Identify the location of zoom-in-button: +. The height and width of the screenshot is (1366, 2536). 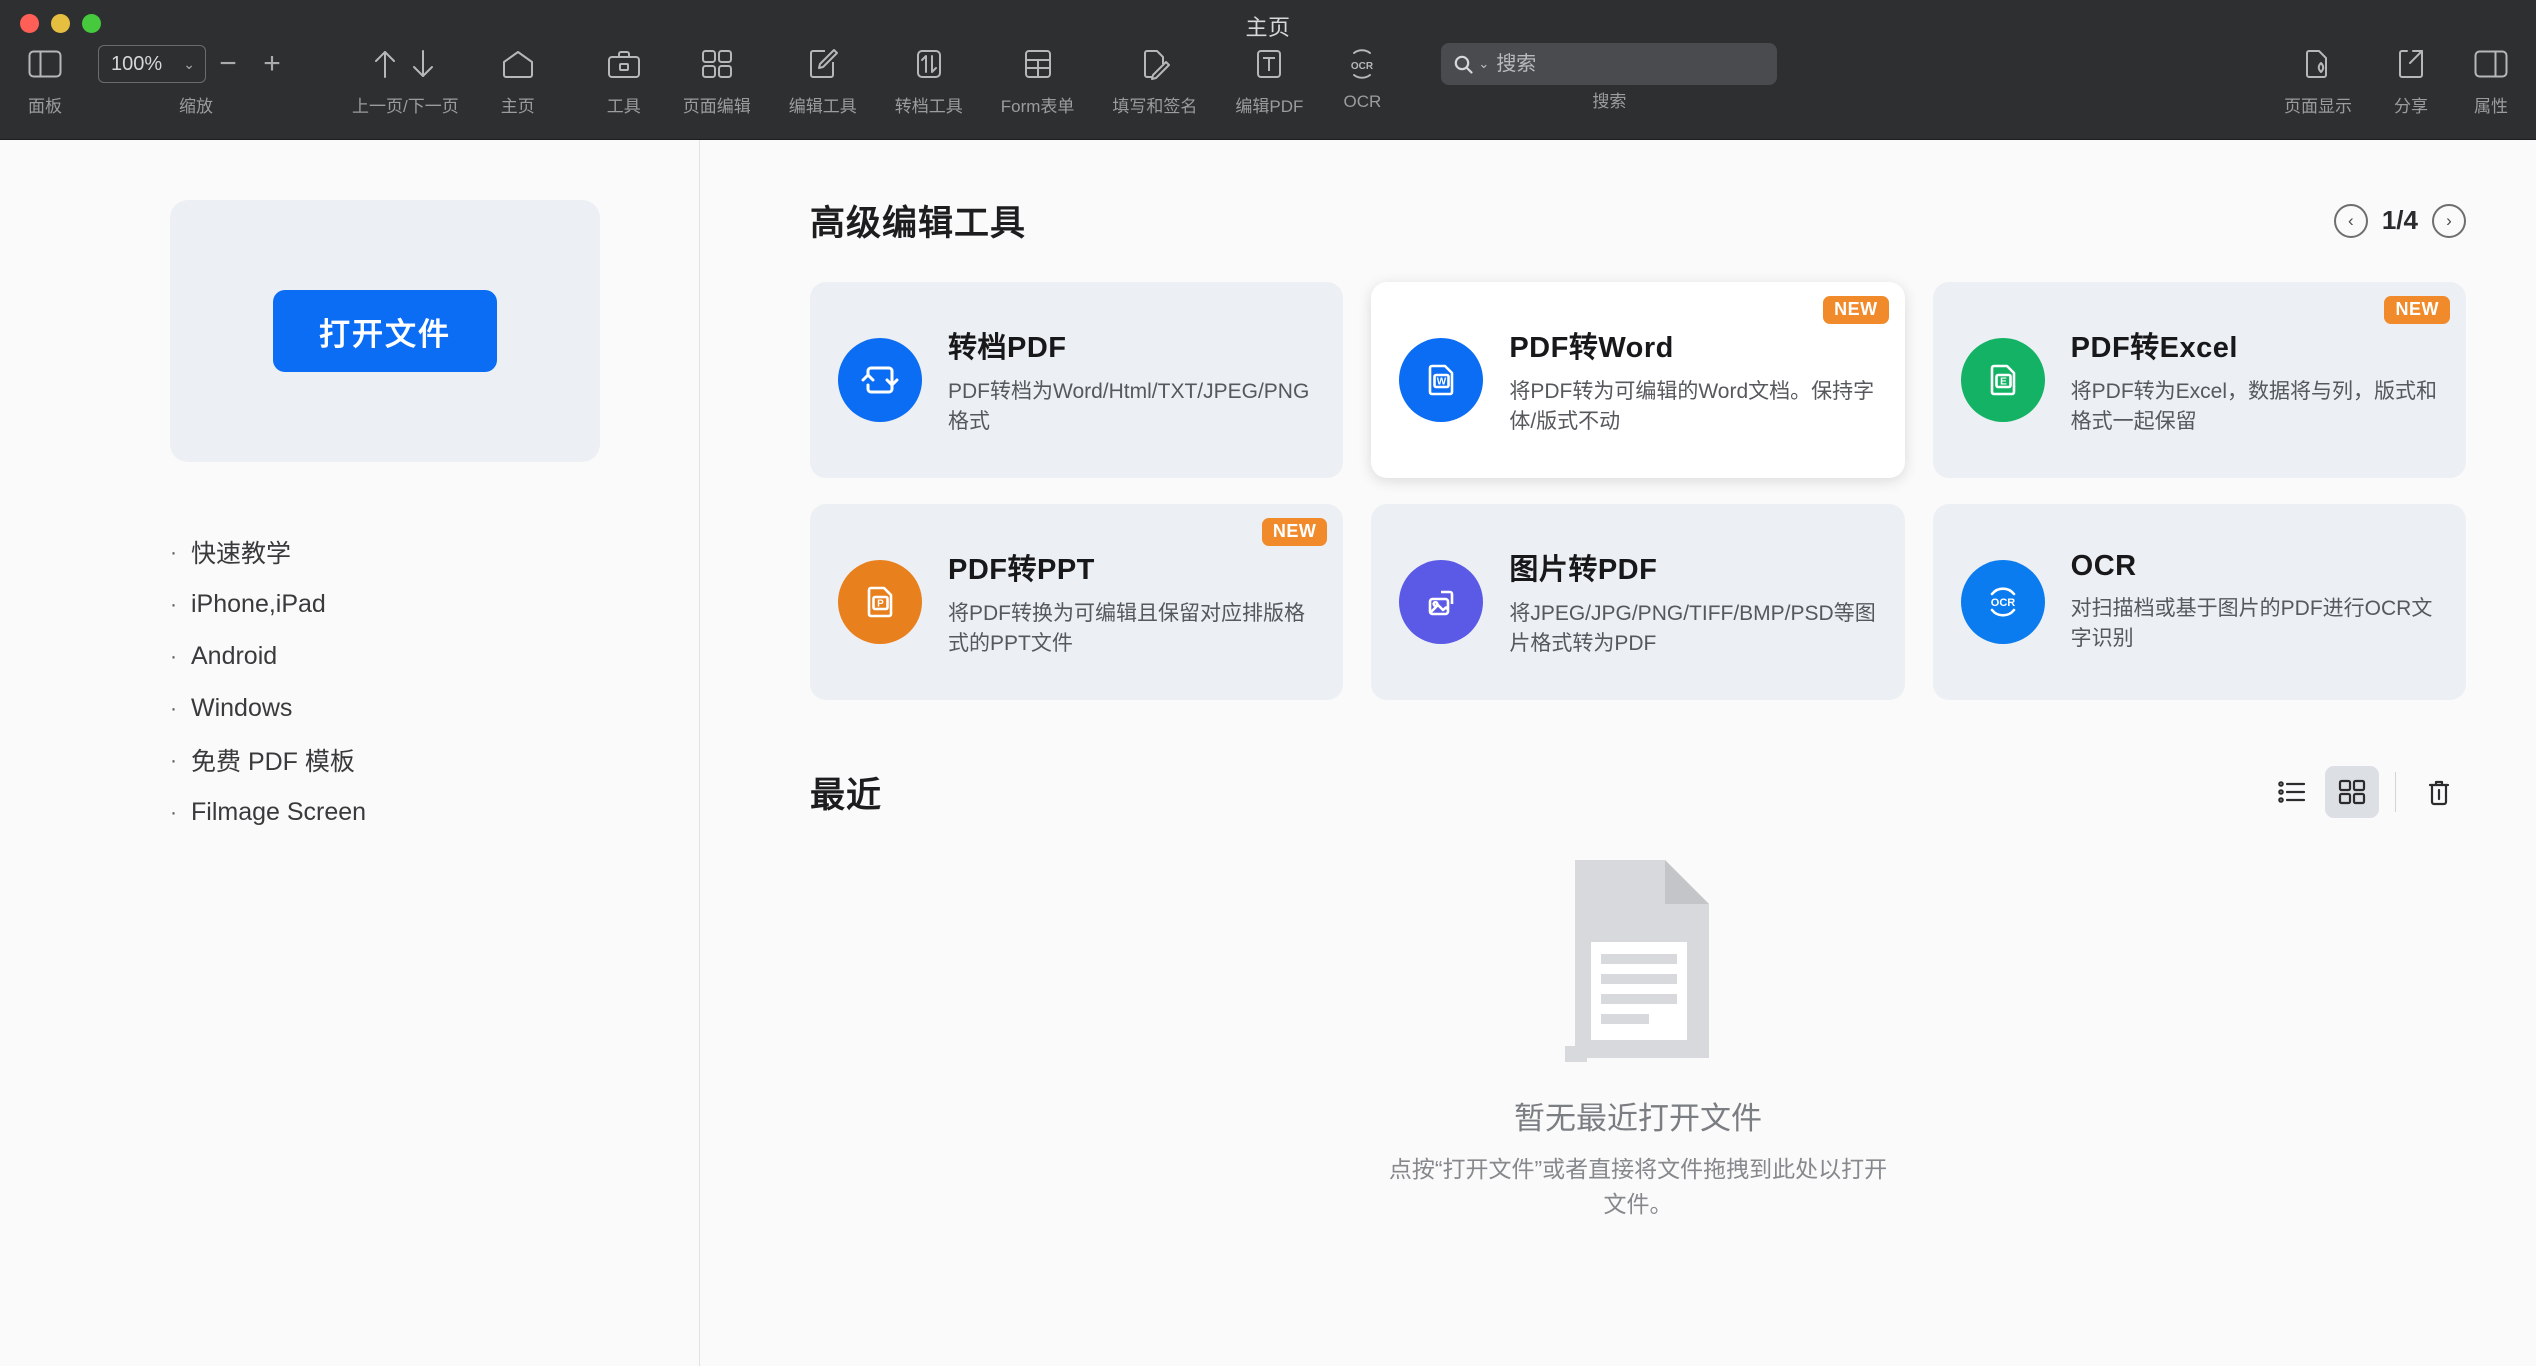
(272, 64).